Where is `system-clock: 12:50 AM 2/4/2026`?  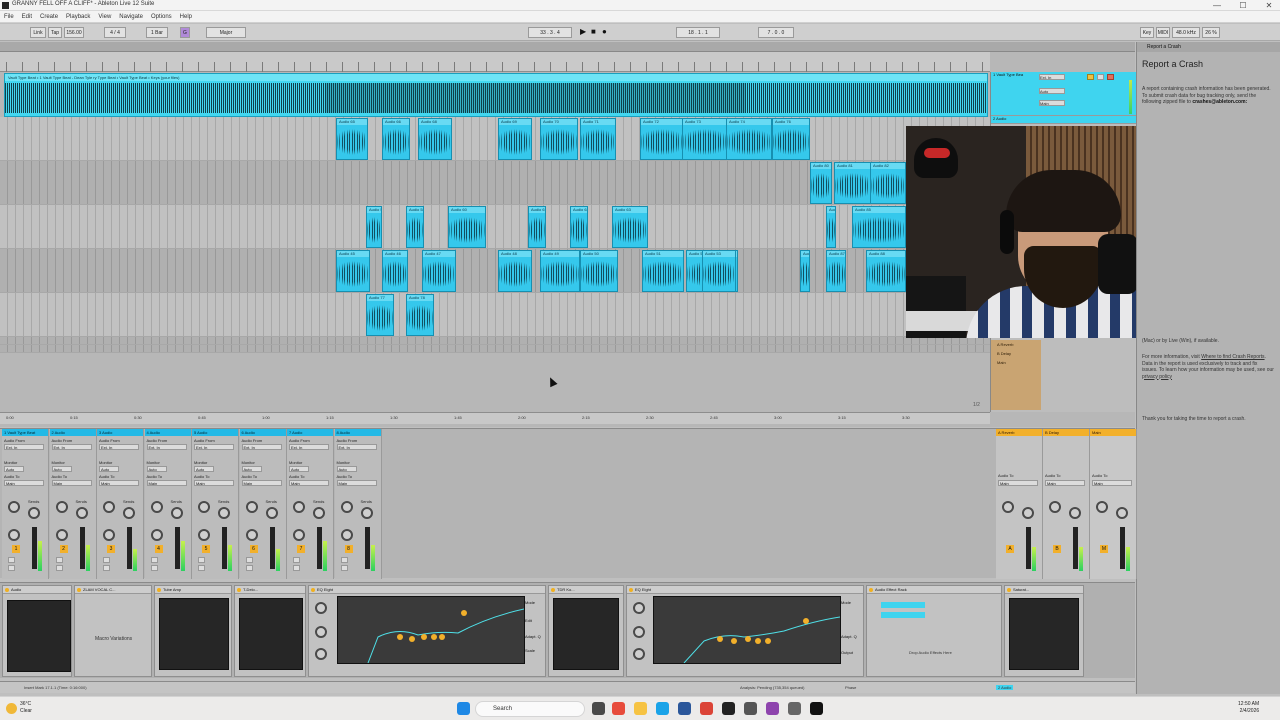 system-clock: 12:50 AM 2/4/2026 is located at coordinates (1248, 708).